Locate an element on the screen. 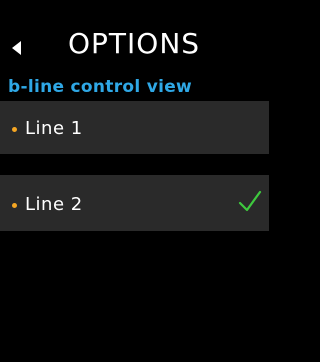  section-subtitle: b-line control view is located at coordinates (100, 87).